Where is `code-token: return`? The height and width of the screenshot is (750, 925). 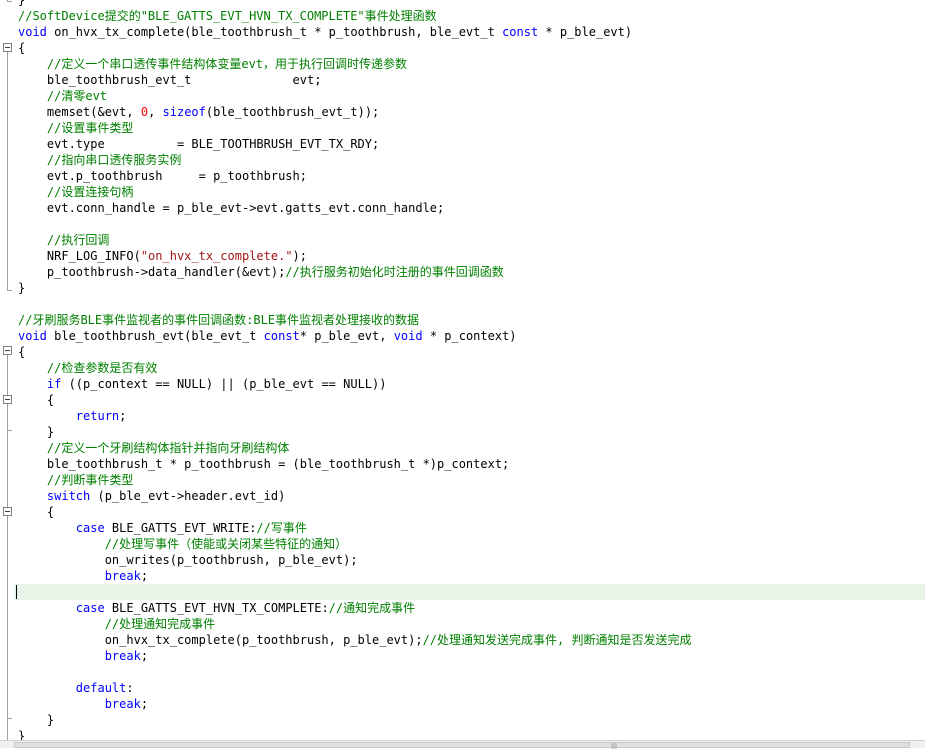 code-token: return is located at coordinates (97, 416).